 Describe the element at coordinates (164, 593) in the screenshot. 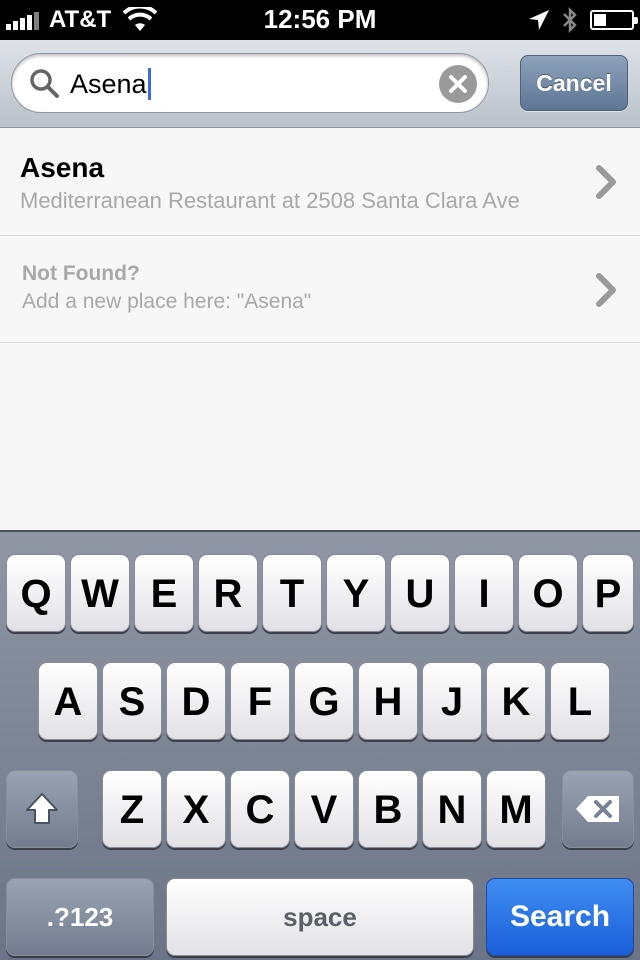

I see `key-e: E` at that location.